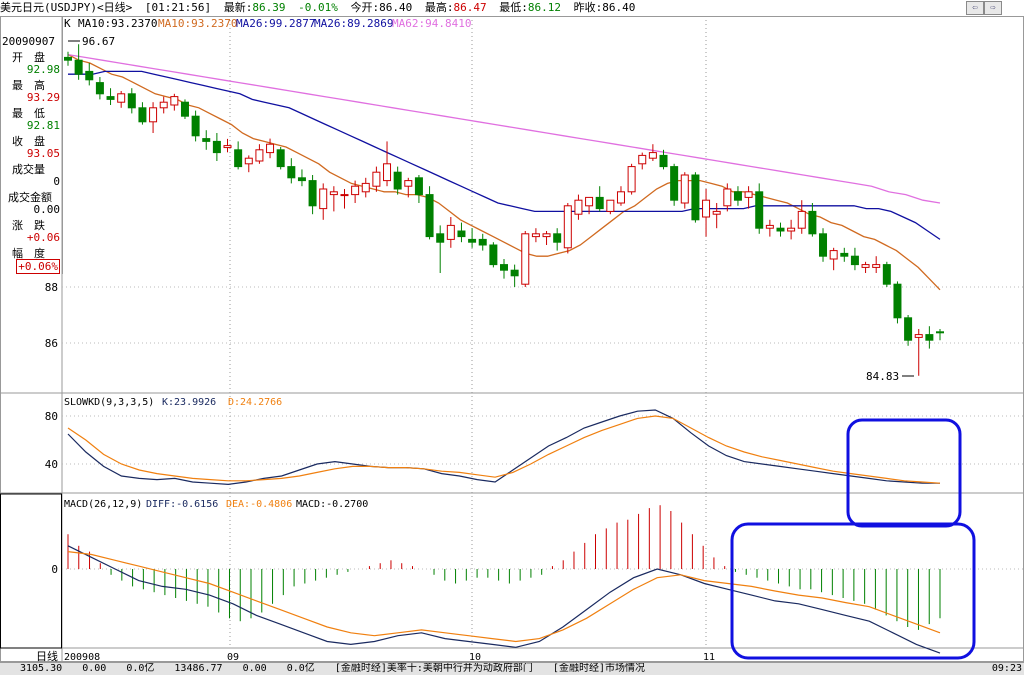 Image resolution: width=1024 pixels, height=675 pixels. I want to click on x-tick-10: 10, so click(475, 657).